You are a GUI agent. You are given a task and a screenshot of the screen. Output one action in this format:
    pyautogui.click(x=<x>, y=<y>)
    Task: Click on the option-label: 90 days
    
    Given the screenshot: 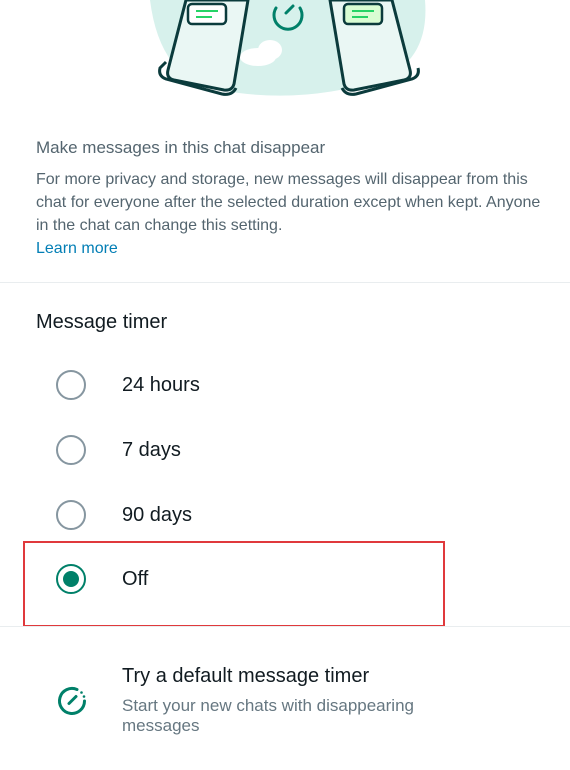 What is the action you would take?
    pyautogui.click(x=157, y=514)
    